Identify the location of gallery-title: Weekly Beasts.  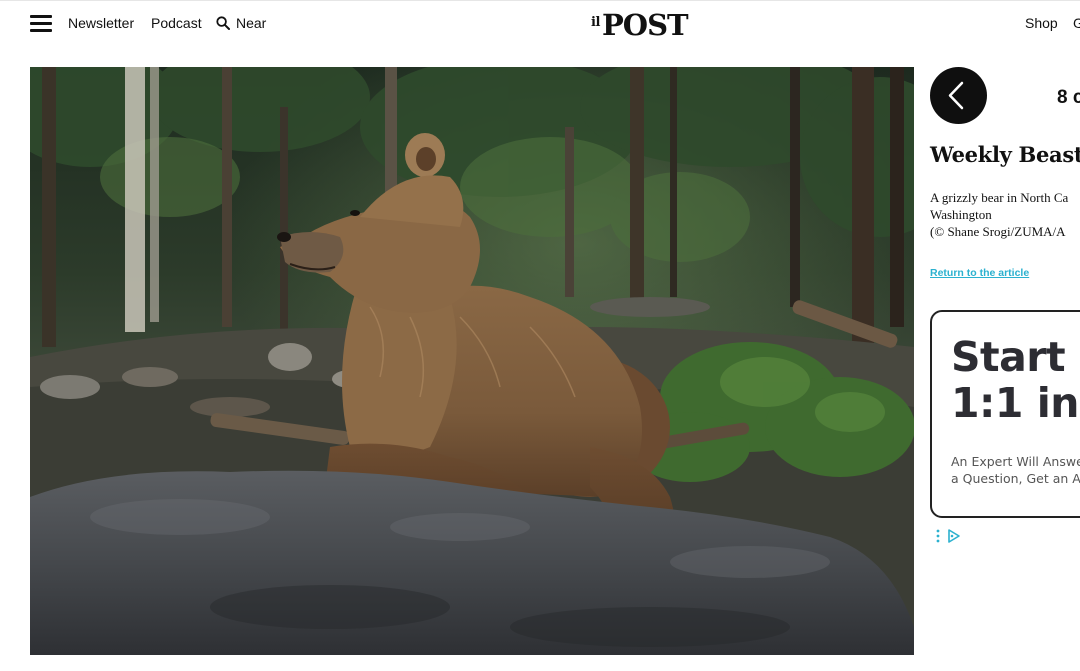
(1005, 154).